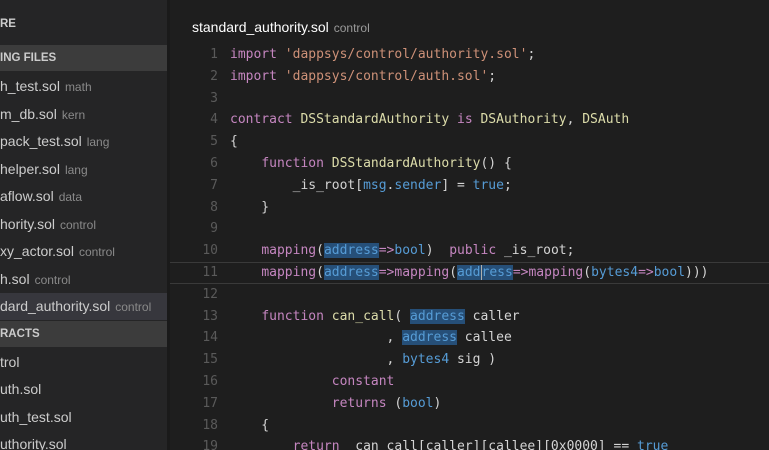 The width and height of the screenshot is (769, 450). I want to click on open-file-item-active: dard_authority.sol control, so click(85, 306).